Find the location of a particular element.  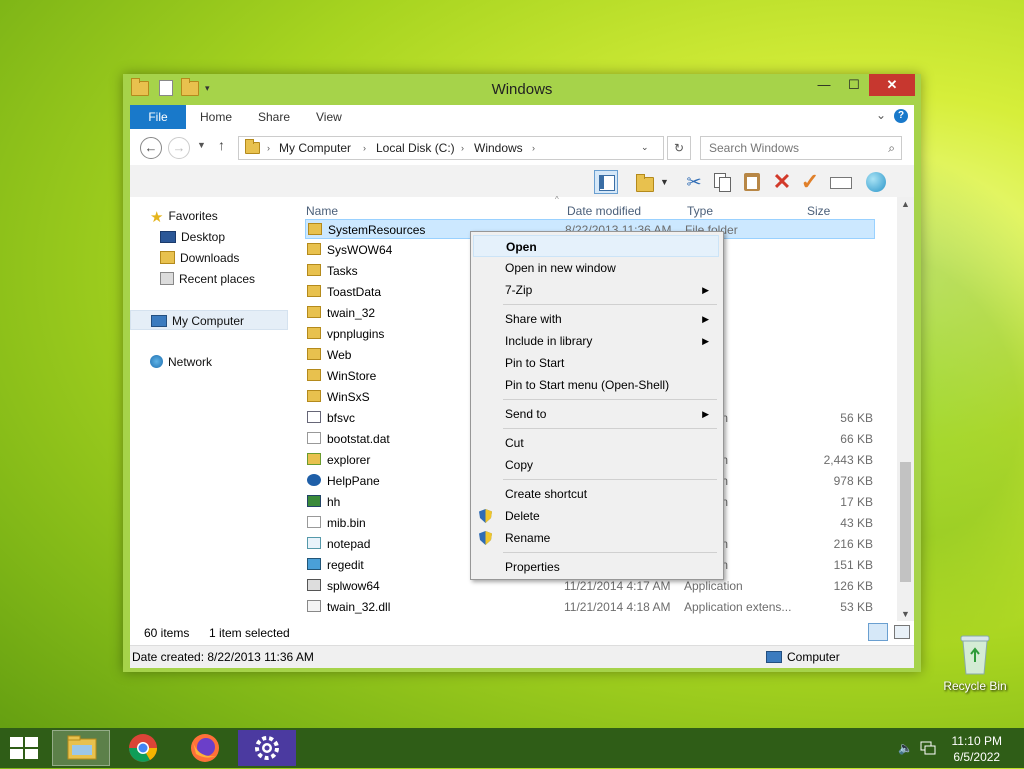

desktop-recycle-bin: Recycle Bin is located at coordinates (975, 662).